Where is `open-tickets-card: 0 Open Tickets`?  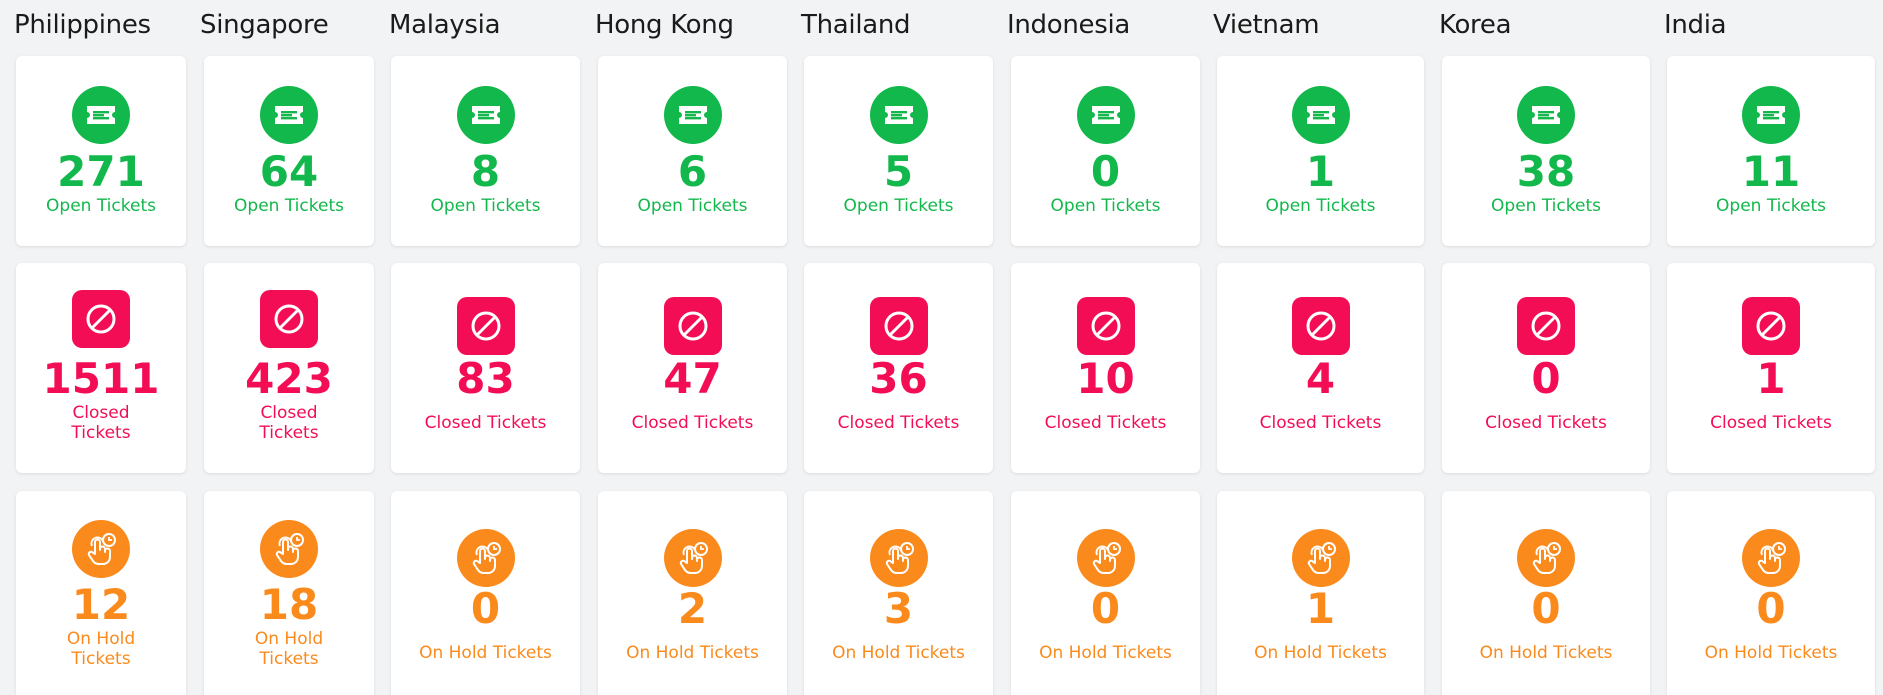
open-tickets-card: 0 Open Tickets is located at coordinates (1105, 151).